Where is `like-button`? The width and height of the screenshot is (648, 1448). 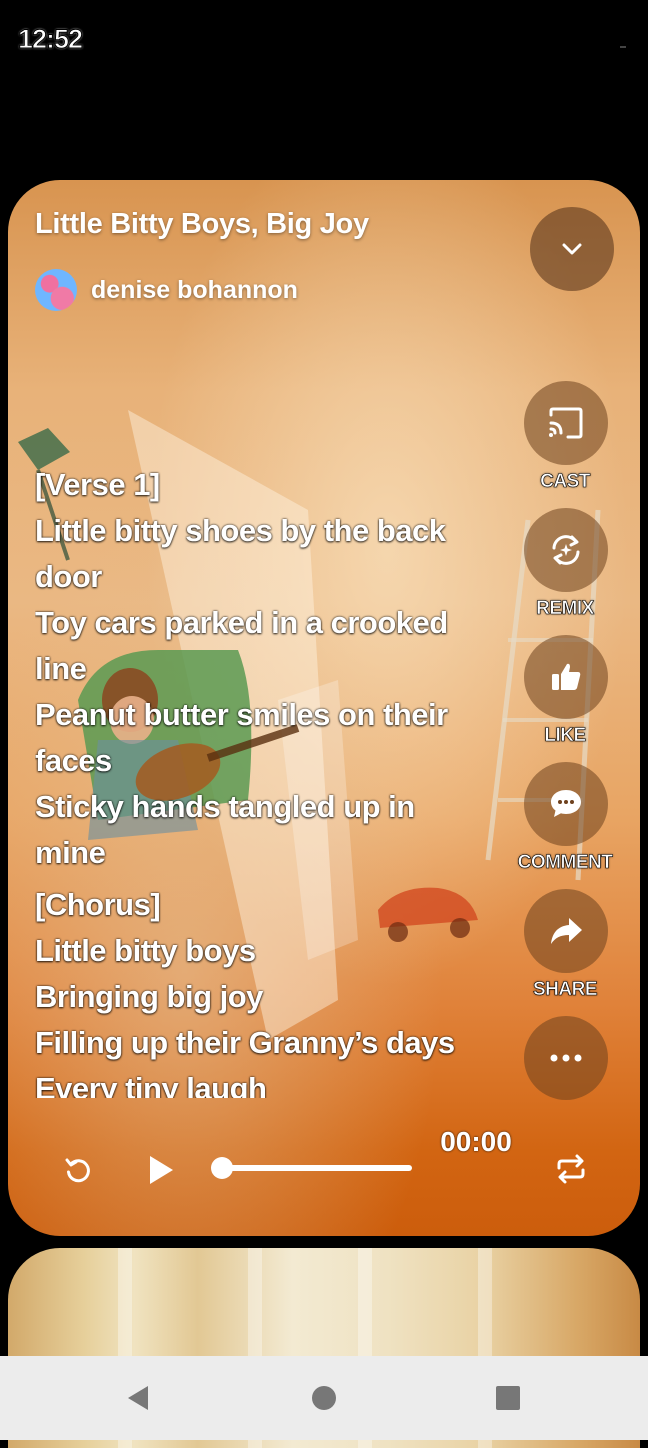 like-button is located at coordinates (566, 677).